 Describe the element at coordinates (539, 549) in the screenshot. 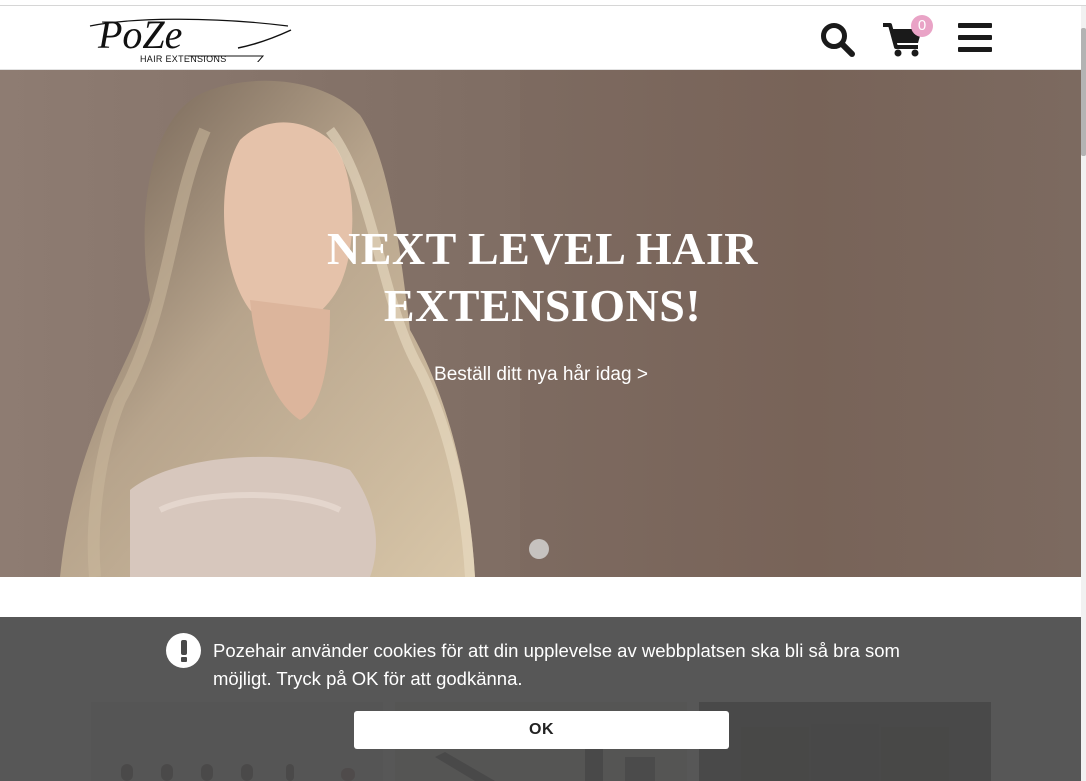

I see `slider-dot-active` at that location.